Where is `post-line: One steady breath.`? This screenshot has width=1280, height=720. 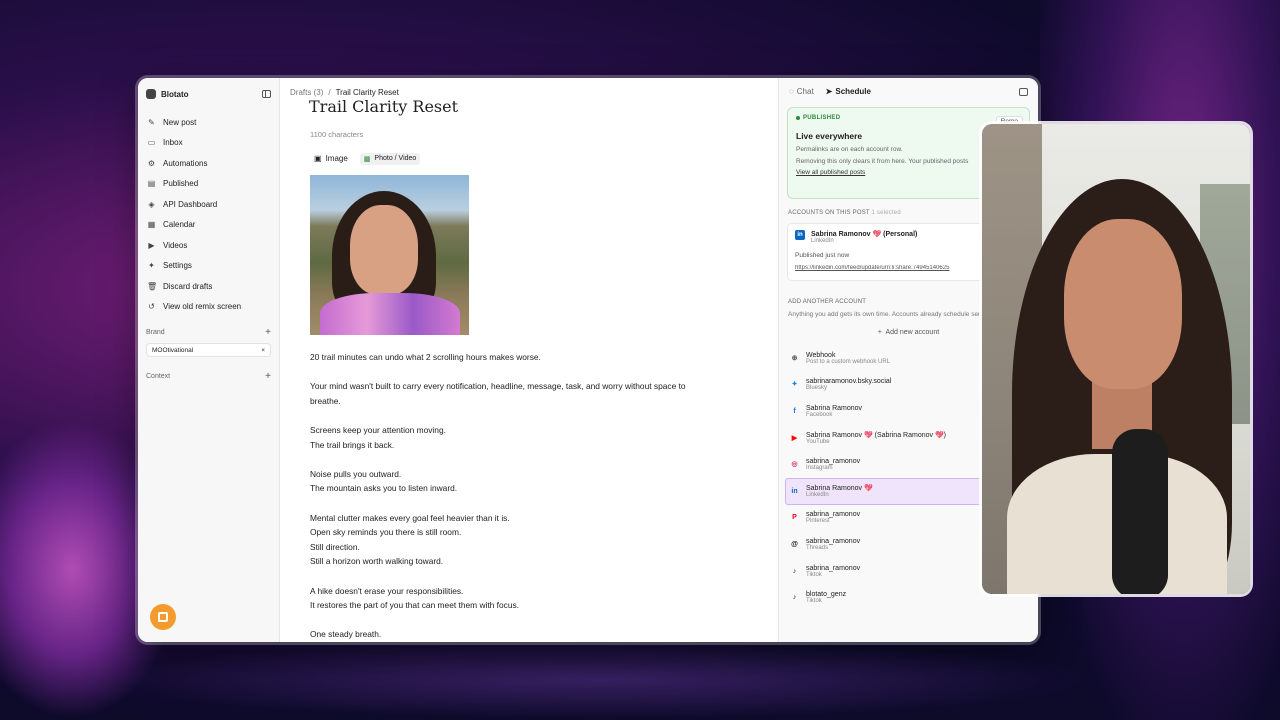 post-line: One steady breath. is located at coordinates (346, 634).